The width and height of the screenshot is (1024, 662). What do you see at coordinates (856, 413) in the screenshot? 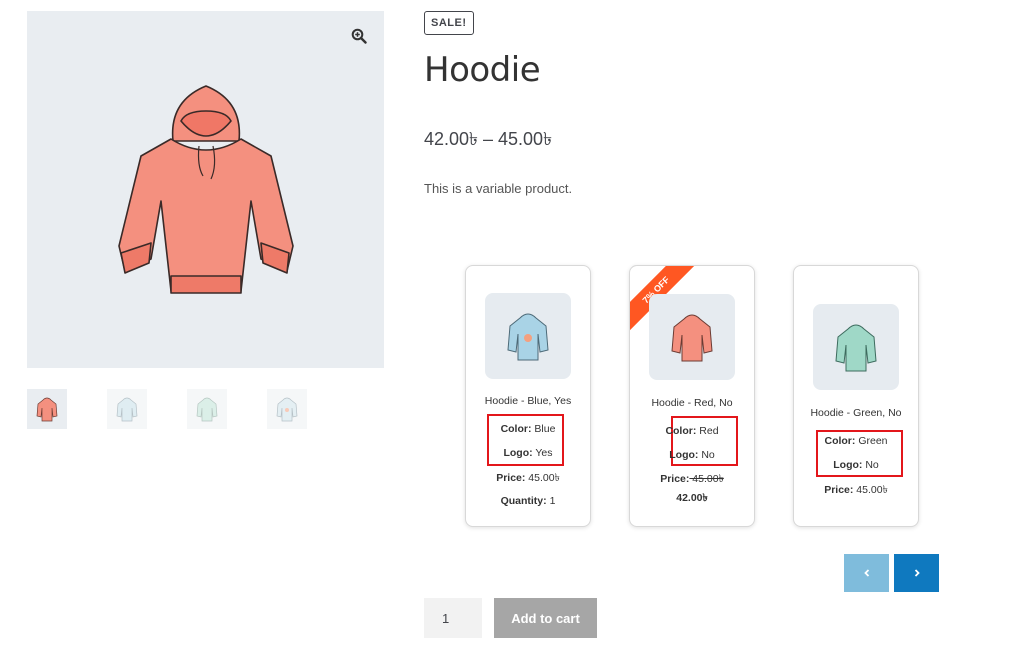
I see `variation-name: Hoodie - Green, No` at bounding box center [856, 413].